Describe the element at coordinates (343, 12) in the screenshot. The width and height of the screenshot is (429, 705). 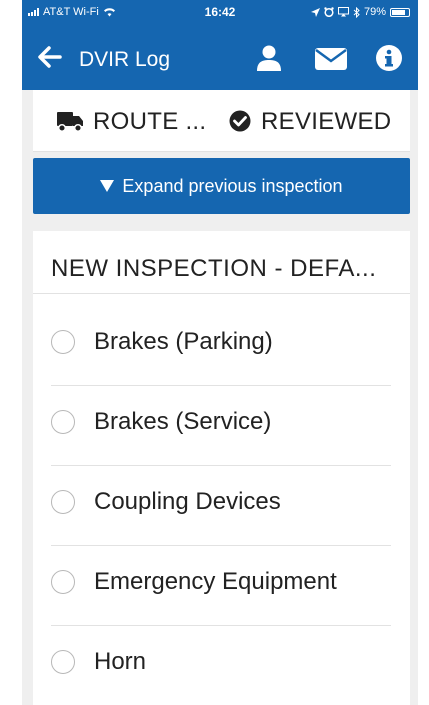
I see `screen-mirror-icon` at that location.